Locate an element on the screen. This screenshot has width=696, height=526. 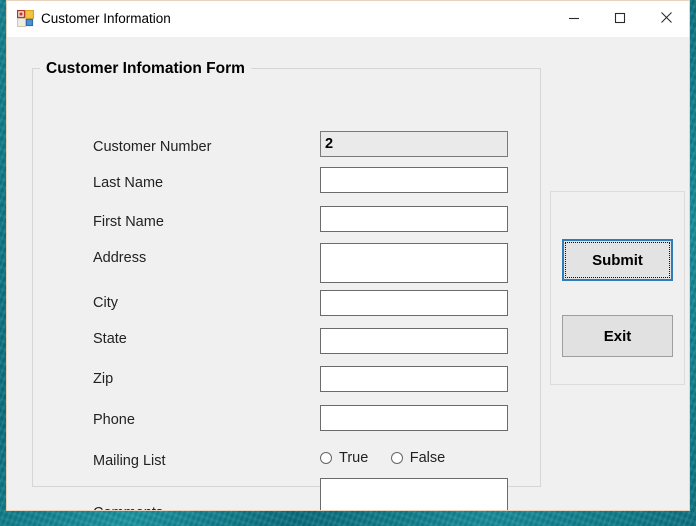
exit-button-label: Exit is located at coordinates (617, 336).